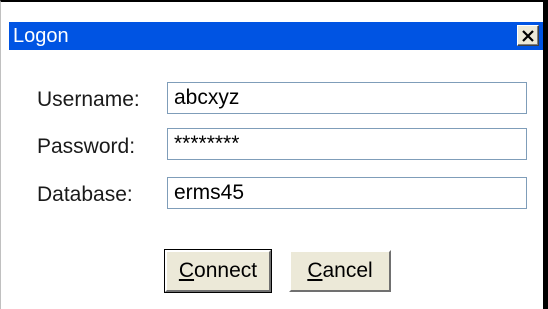  What do you see at coordinates (315, 270) in the screenshot?
I see `cancel-access-key: C` at bounding box center [315, 270].